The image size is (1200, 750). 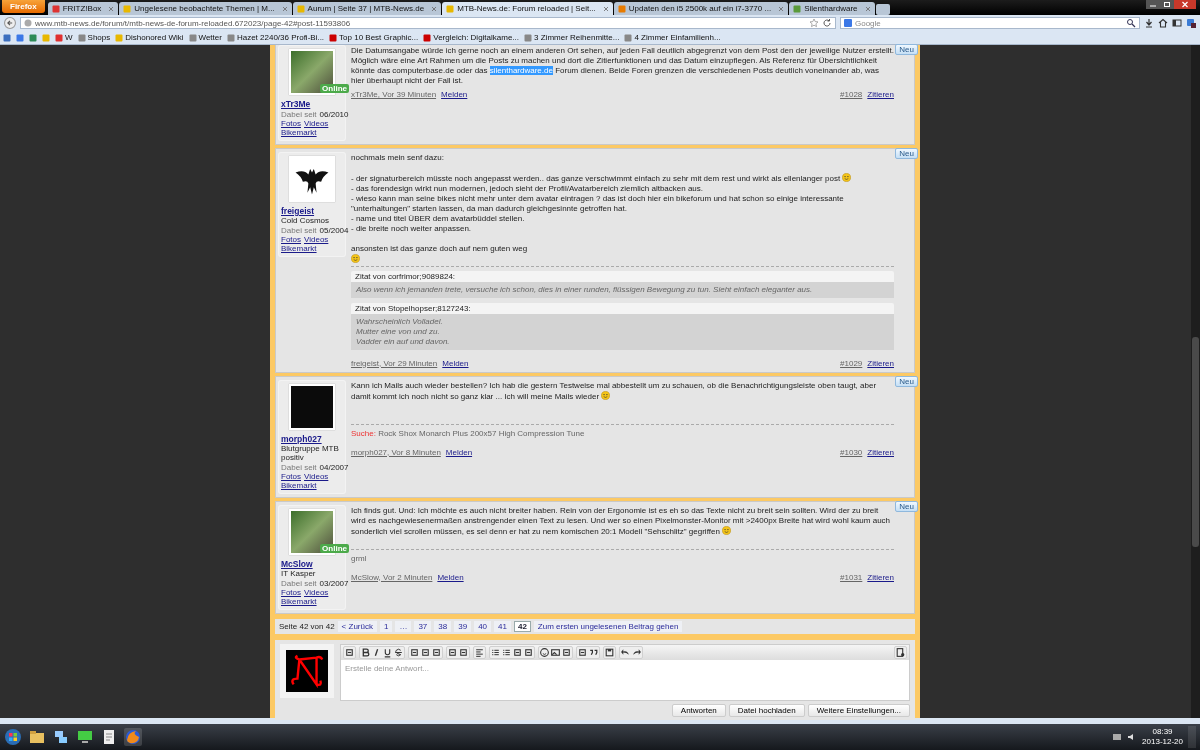 What do you see at coordinates (463, 626) in the screenshot?
I see `page-link: 39` at bounding box center [463, 626].